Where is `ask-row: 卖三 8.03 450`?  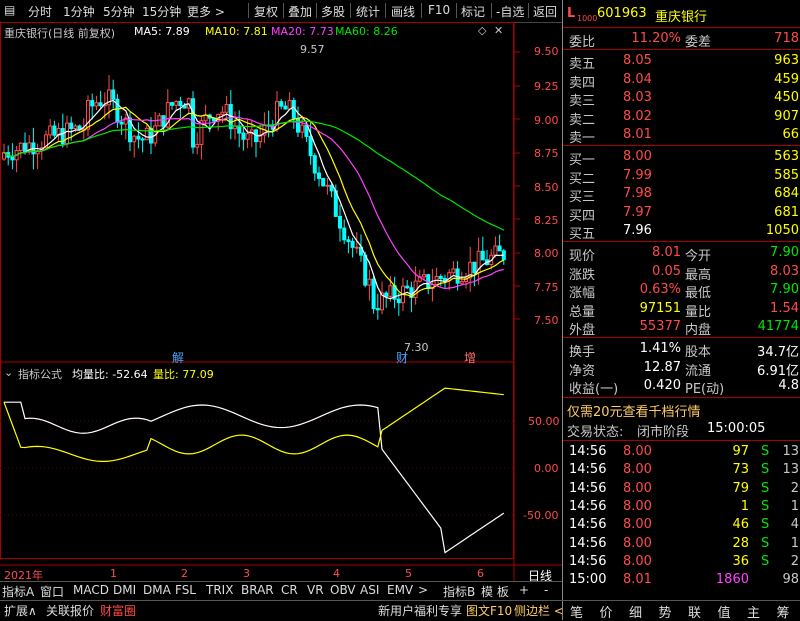 ask-row: 卖三 8.03 450 is located at coordinates (683, 99).